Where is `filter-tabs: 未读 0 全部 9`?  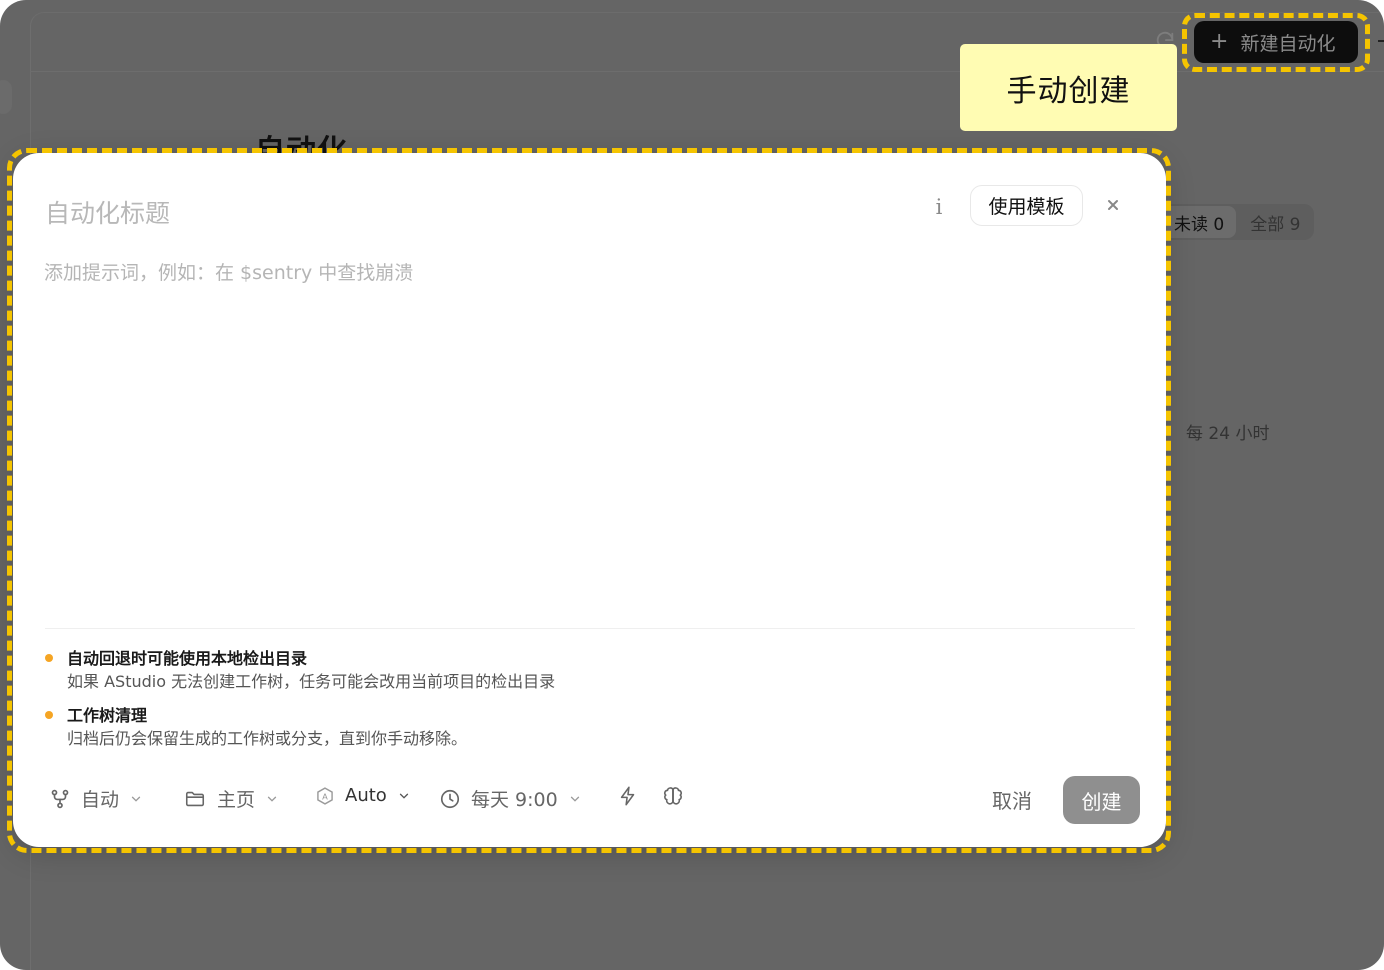
filter-tabs: 未读 0 全部 9 is located at coordinates (1237, 222).